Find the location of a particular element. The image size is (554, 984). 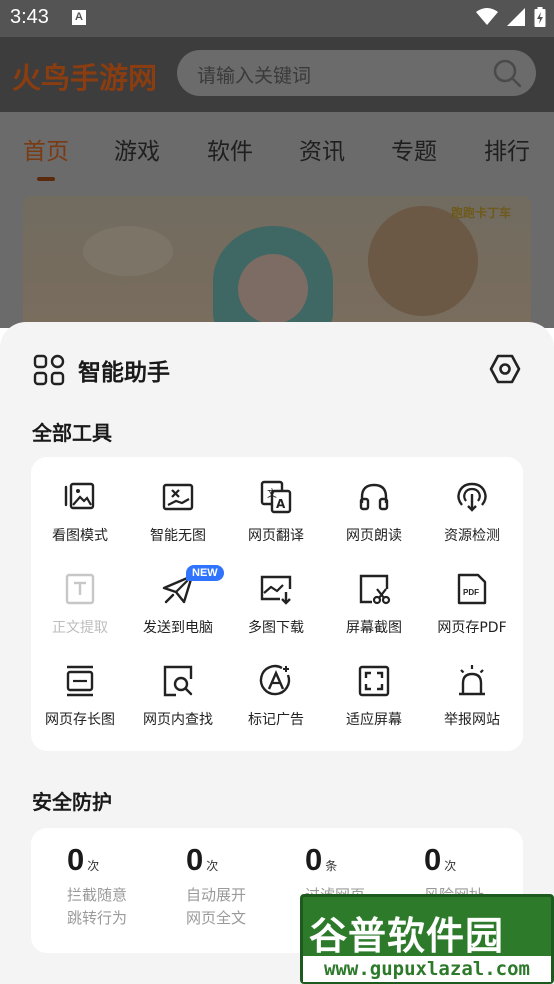

stat-label-line2: 跳转行为 is located at coordinates (97, 918).